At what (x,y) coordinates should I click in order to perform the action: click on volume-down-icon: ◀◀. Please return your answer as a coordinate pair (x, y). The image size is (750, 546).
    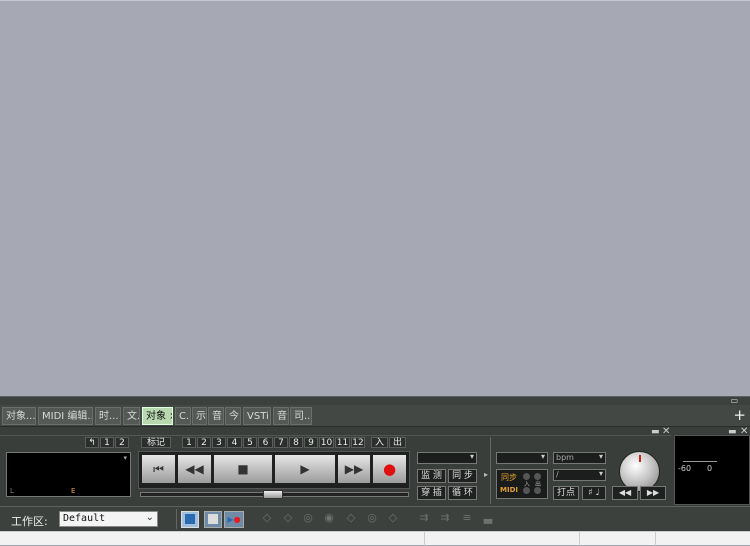
    Looking at the image, I should click on (625, 492).